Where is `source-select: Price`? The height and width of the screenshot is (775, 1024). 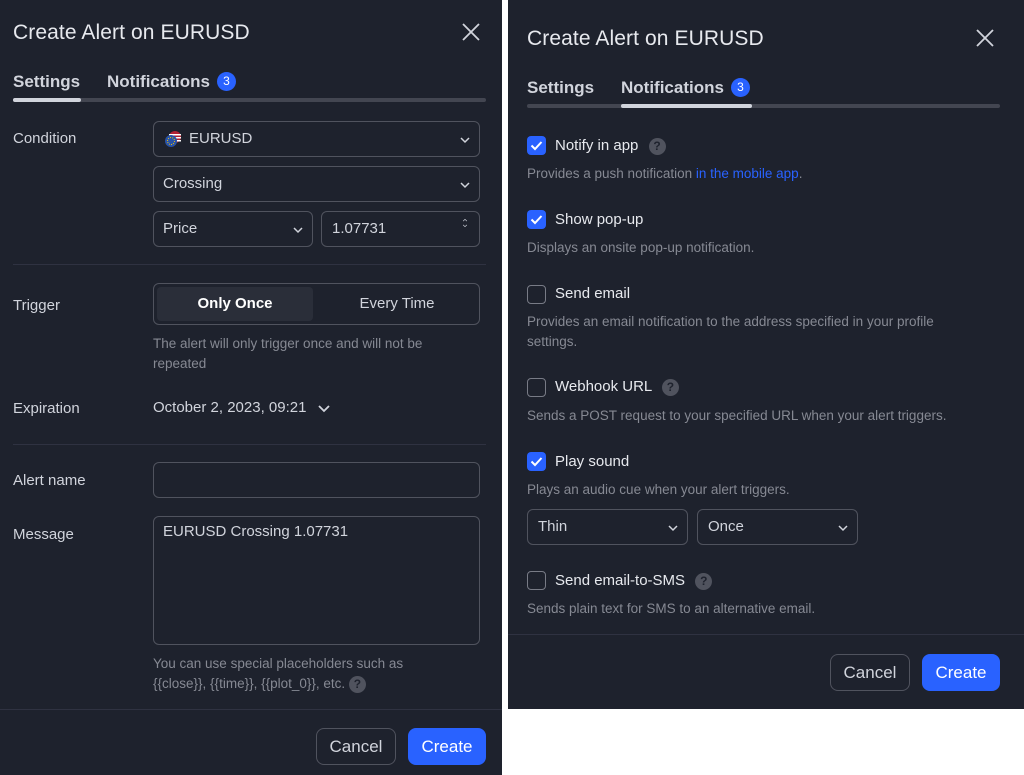 source-select: Price is located at coordinates (233, 229).